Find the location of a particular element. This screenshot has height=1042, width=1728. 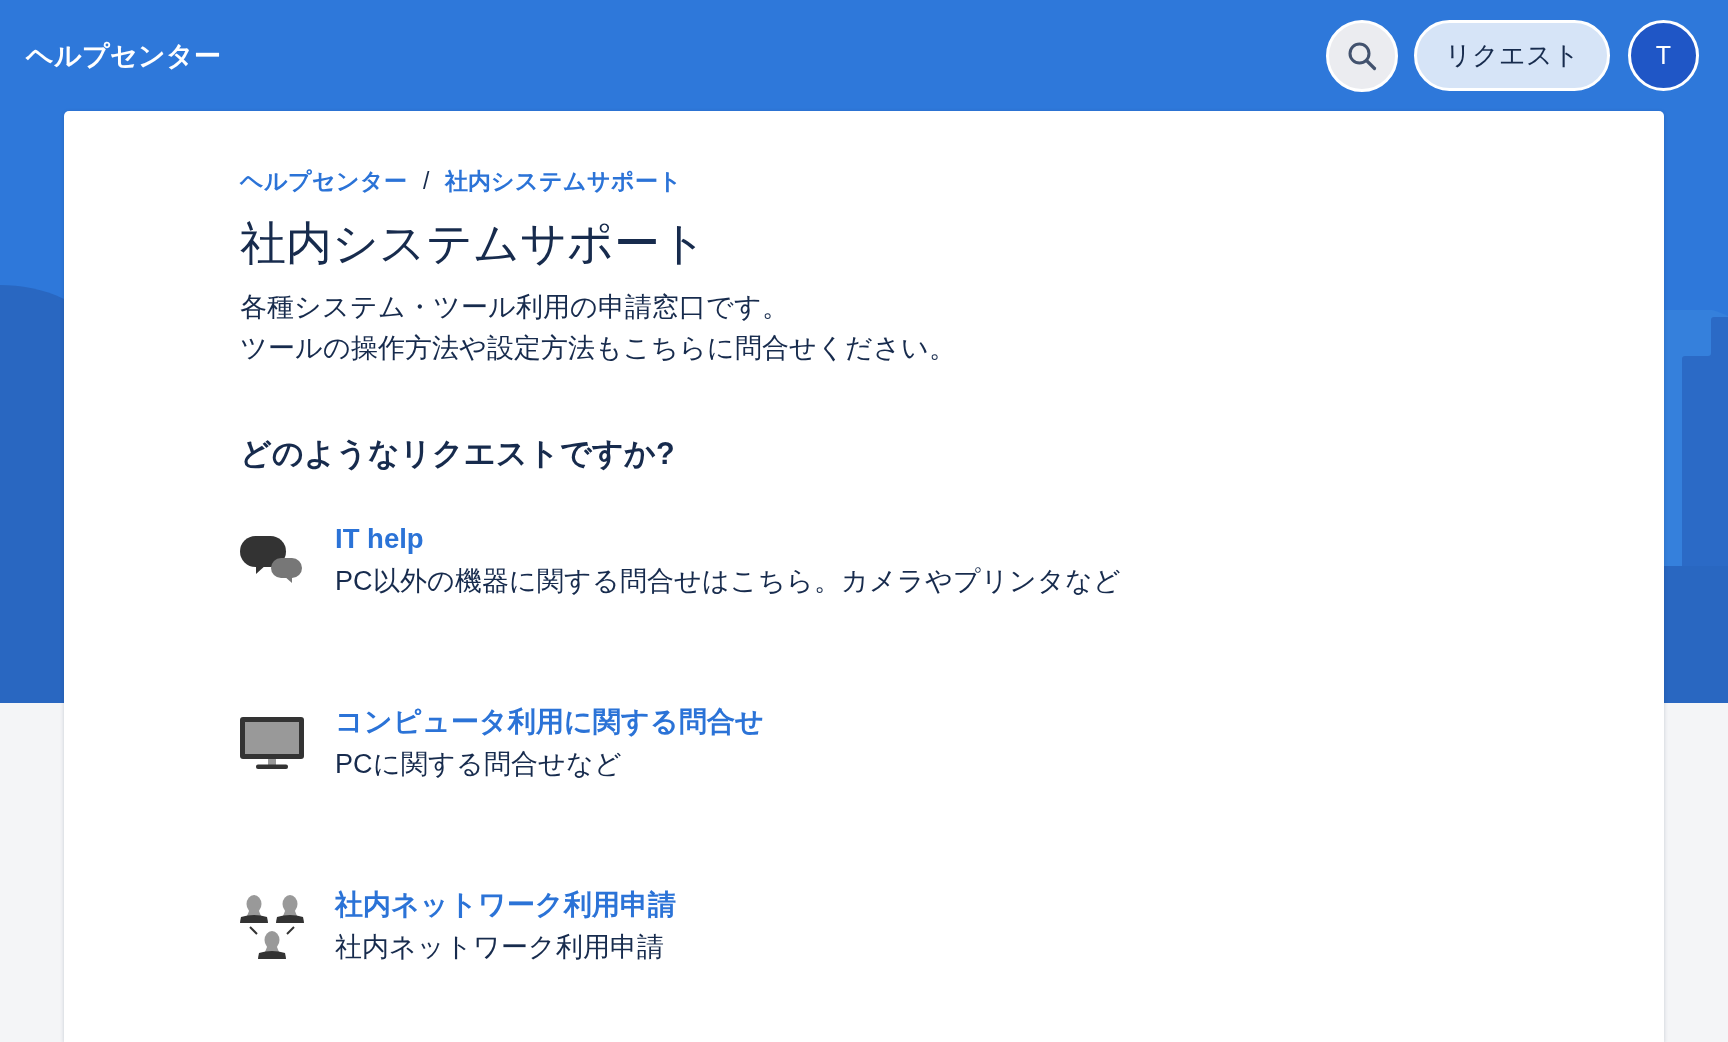

request-type-link: 社内ネットワーク利用申請 is located at coordinates (505, 905).